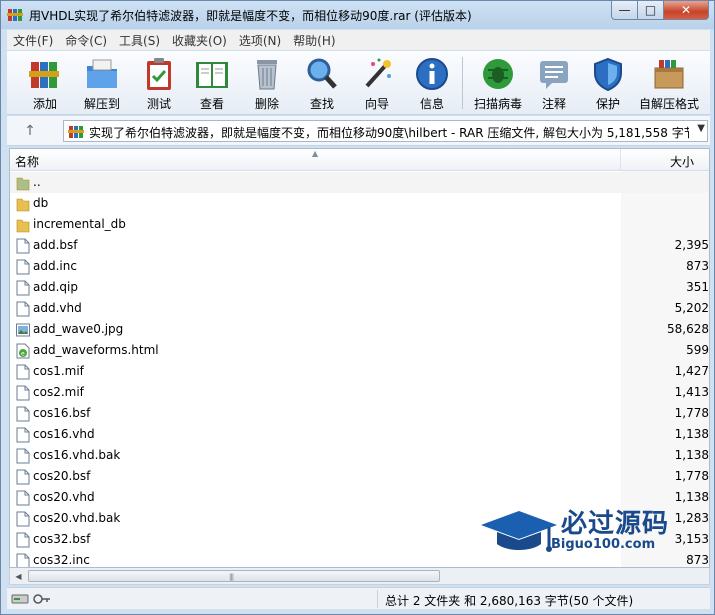 Image resolution: width=715 pixels, height=615 pixels. What do you see at coordinates (359, 413) in the screenshot?
I see `file-row: cos16.bsf 1,778` at bounding box center [359, 413].